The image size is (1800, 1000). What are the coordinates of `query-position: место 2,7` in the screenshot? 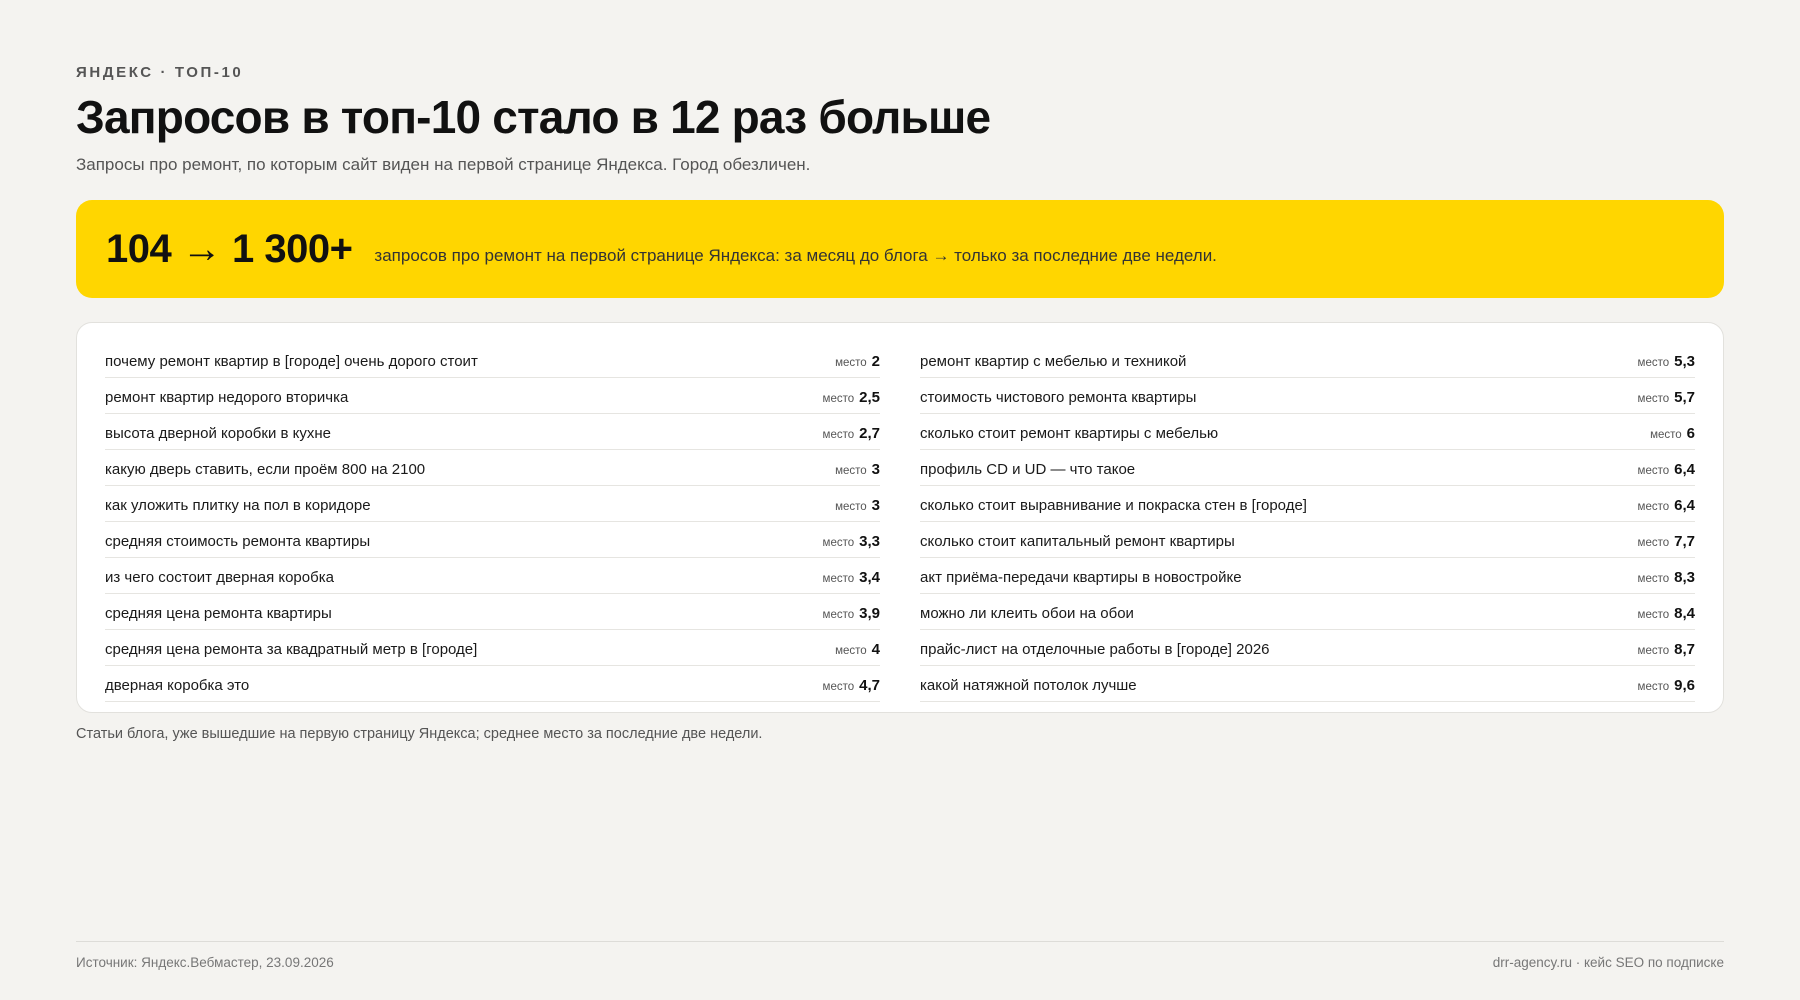 It's located at (851, 433).